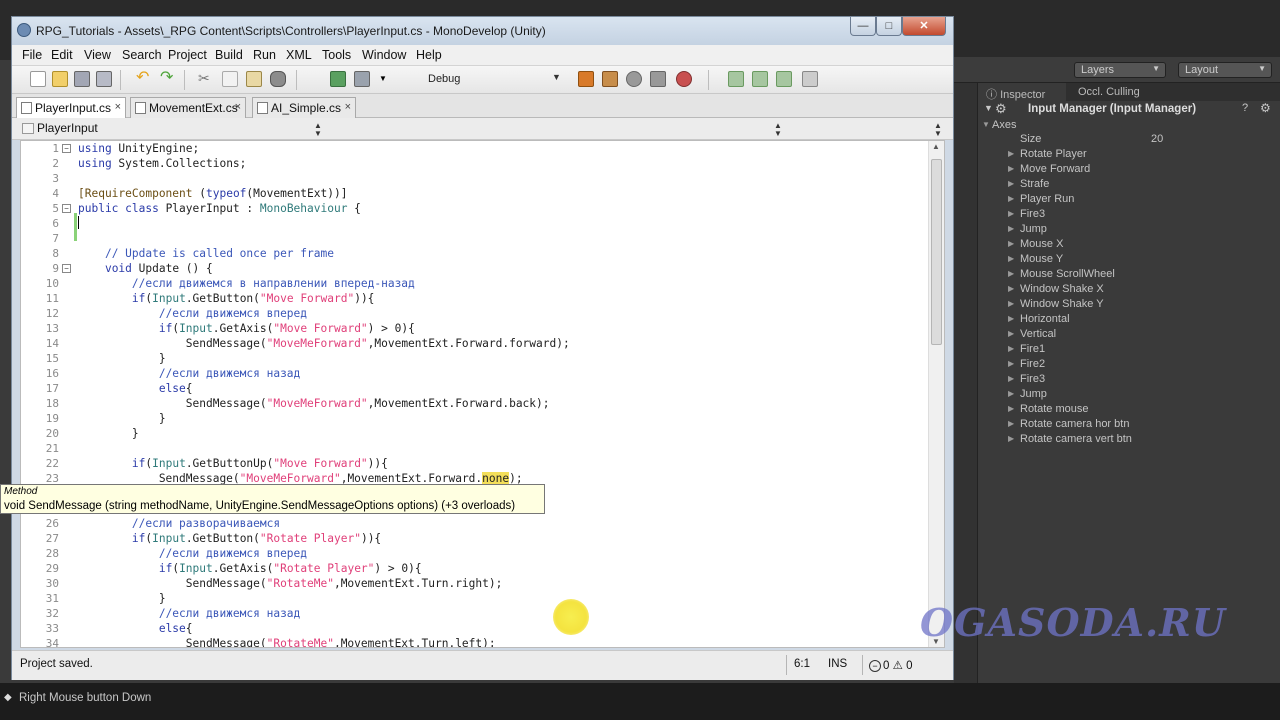 Image resolution: width=1280 pixels, height=720 pixels. What do you see at coordinates (1075, 424) in the screenshot?
I see `axis-label: Rotate camera hor btn` at bounding box center [1075, 424].